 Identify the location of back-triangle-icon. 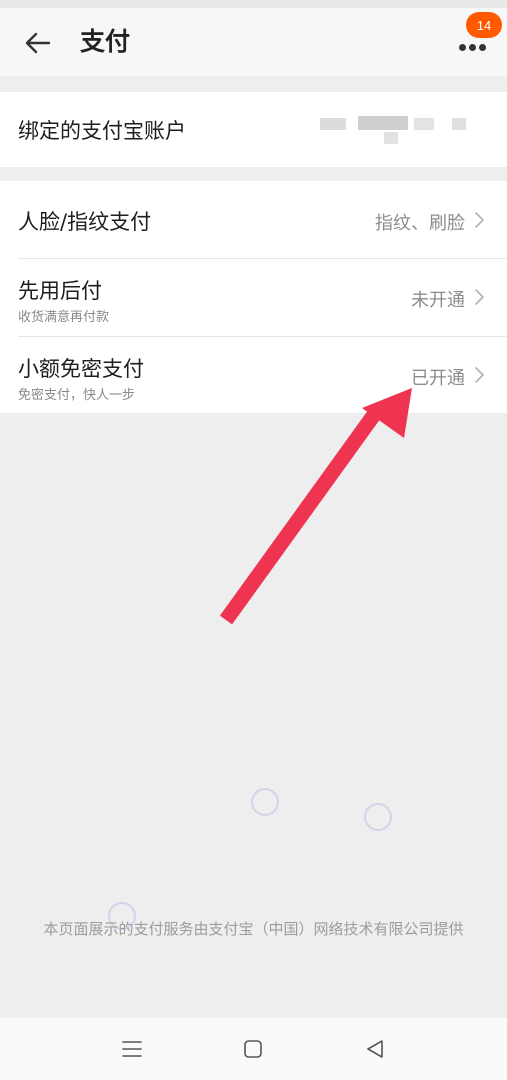
(375, 1049).